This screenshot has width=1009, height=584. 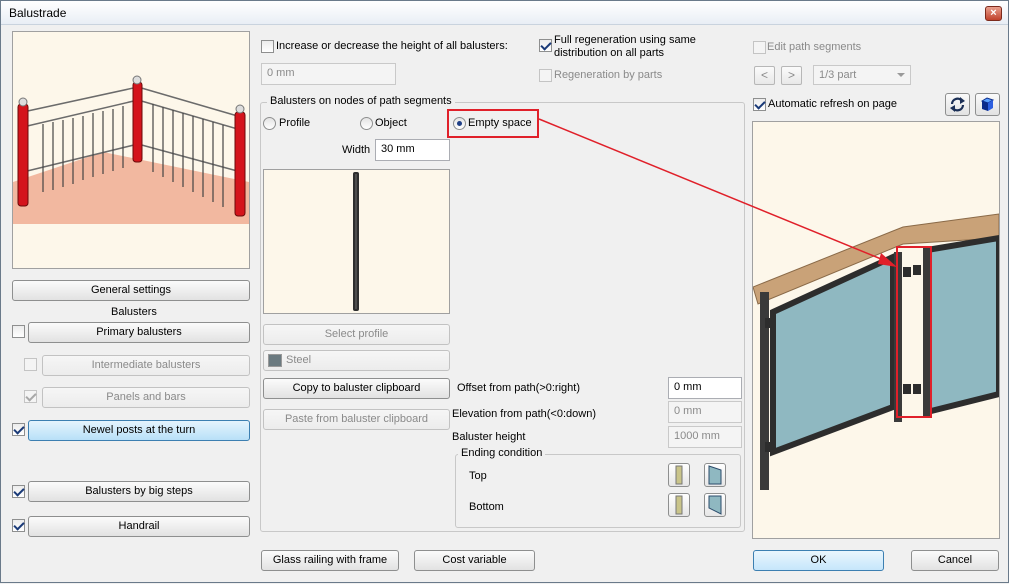 What do you see at coordinates (330, 560) in the screenshot?
I see `glass-railing-button: Glass railing with frame` at bounding box center [330, 560].